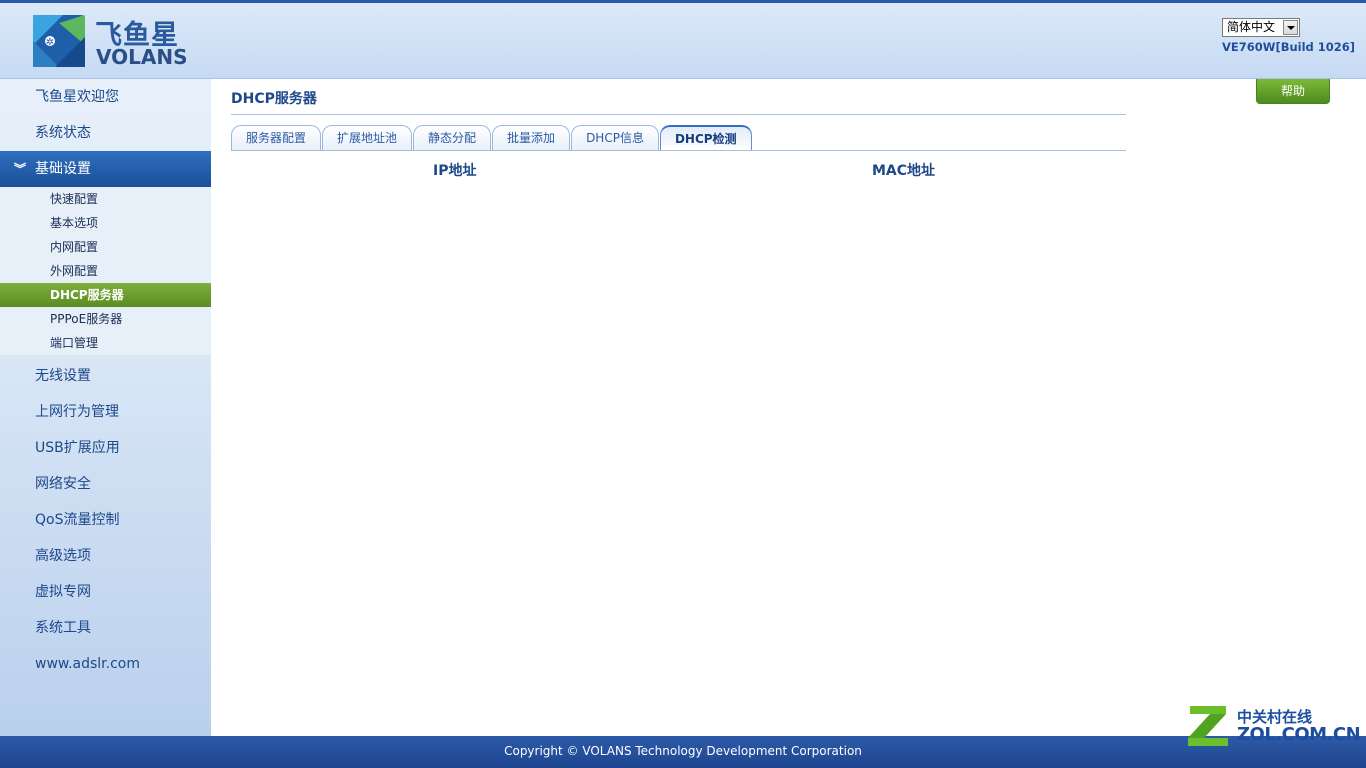 This screenshot has width=1366, height=768. What do you see at coordinates (531, 137) in the screenshot?
I see `tab-batch-add: 批量添加` at bounding box center [531, 137].